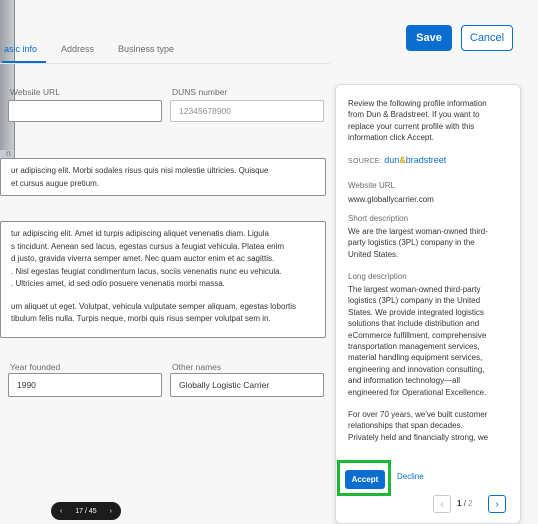  Describe the element at coordinates (417, 103) in the screenshot. I see `intro-line: Review the following profile information` at that location.